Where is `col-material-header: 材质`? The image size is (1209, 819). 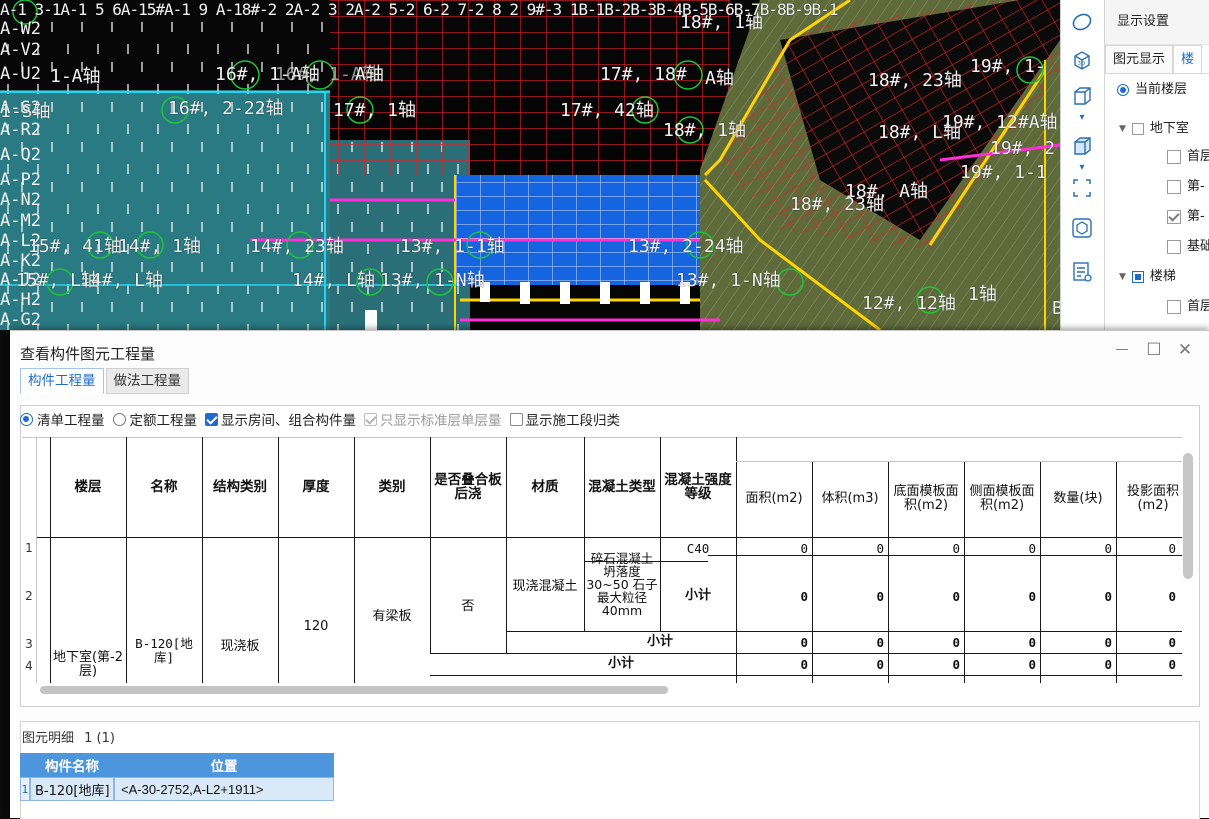
col-material-header: 材质 is located at coordinates (545, 487).